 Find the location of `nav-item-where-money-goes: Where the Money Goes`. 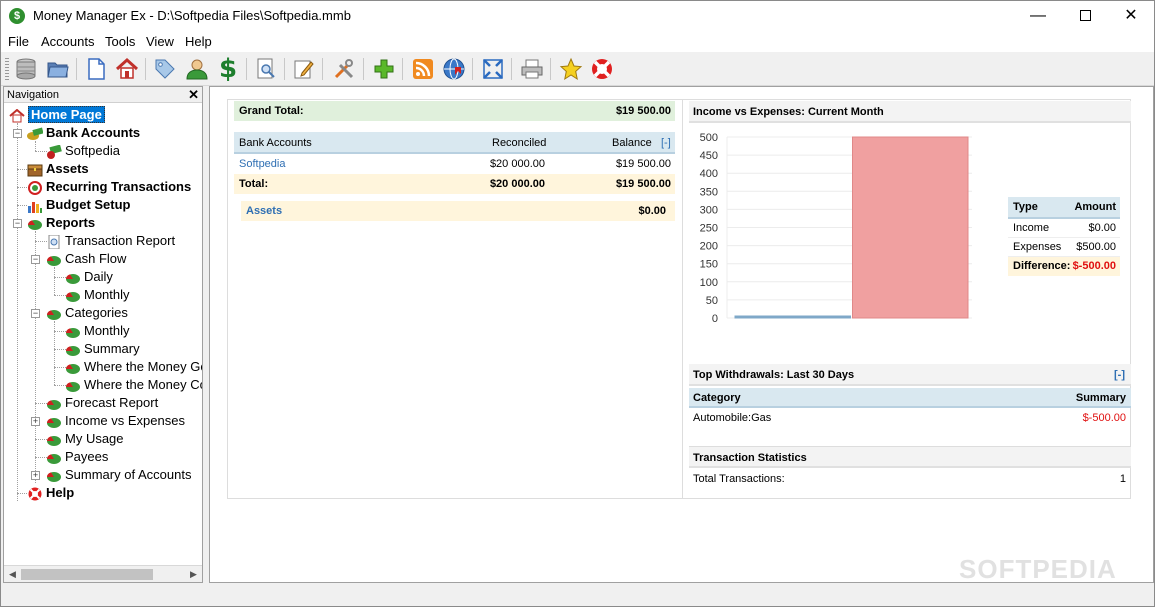

nav-item-where-money-goes: Where the Money Goes is located at coordinates (133, 367).